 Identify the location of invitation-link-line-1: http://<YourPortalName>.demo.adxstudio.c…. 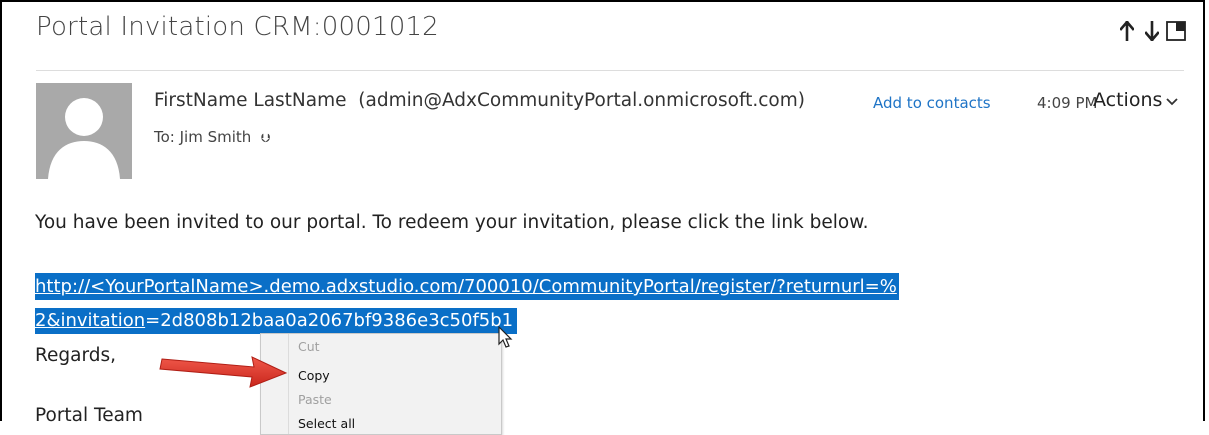
(467, 286).